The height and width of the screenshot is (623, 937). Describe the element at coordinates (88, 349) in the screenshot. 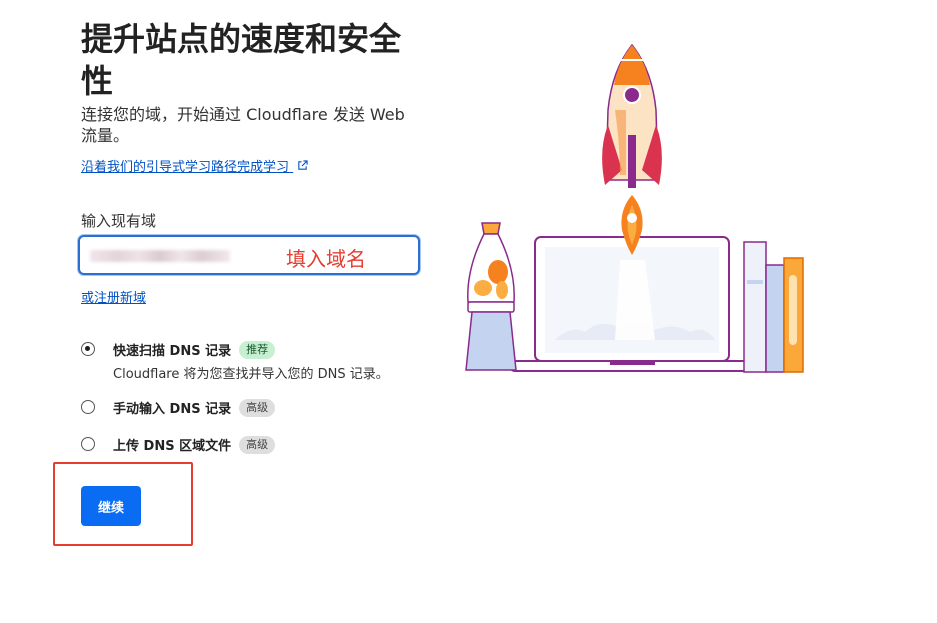

I see `radio-quick-scan` at that location.